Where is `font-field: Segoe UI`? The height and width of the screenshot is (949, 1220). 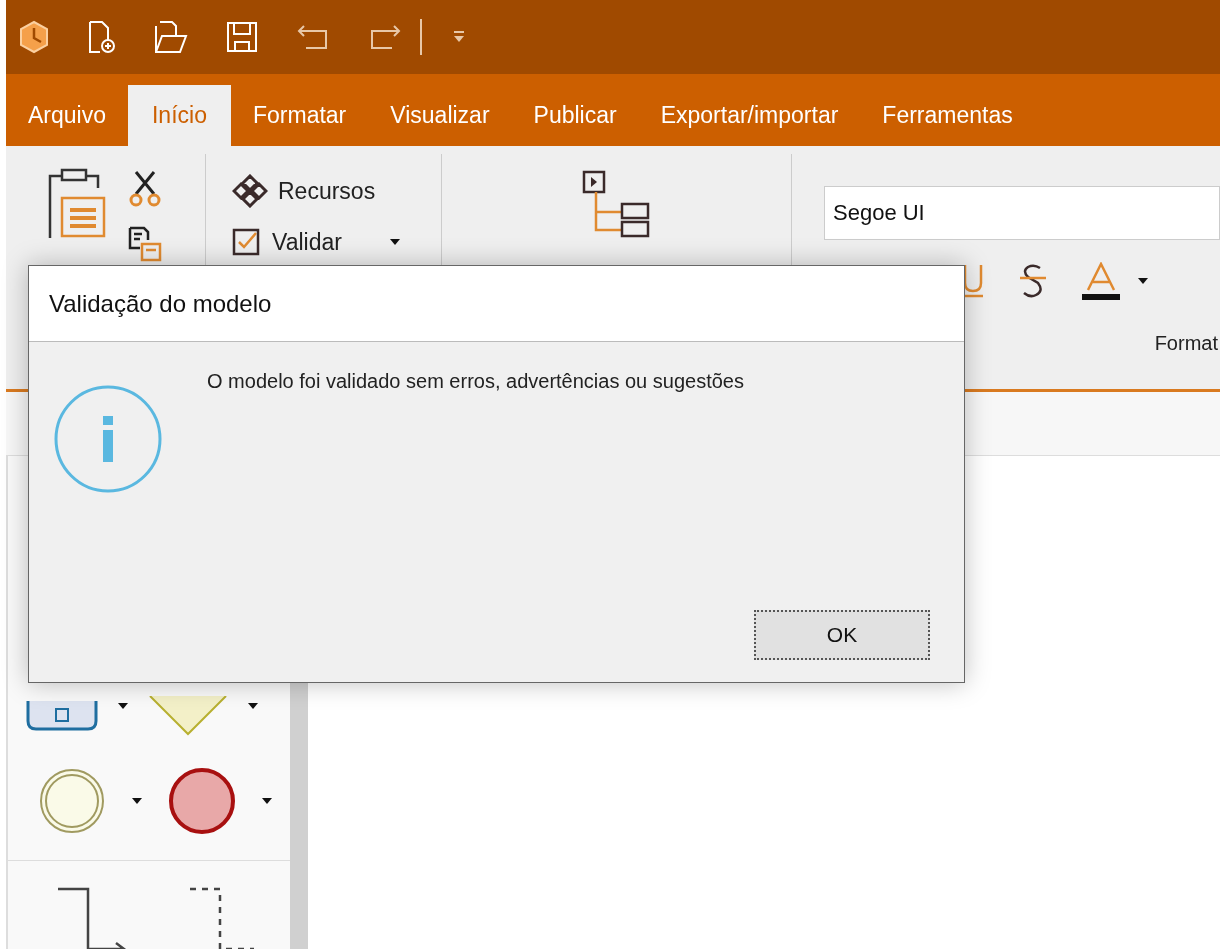 font-field: Segoe UI is located at coordinates (1022, 213).